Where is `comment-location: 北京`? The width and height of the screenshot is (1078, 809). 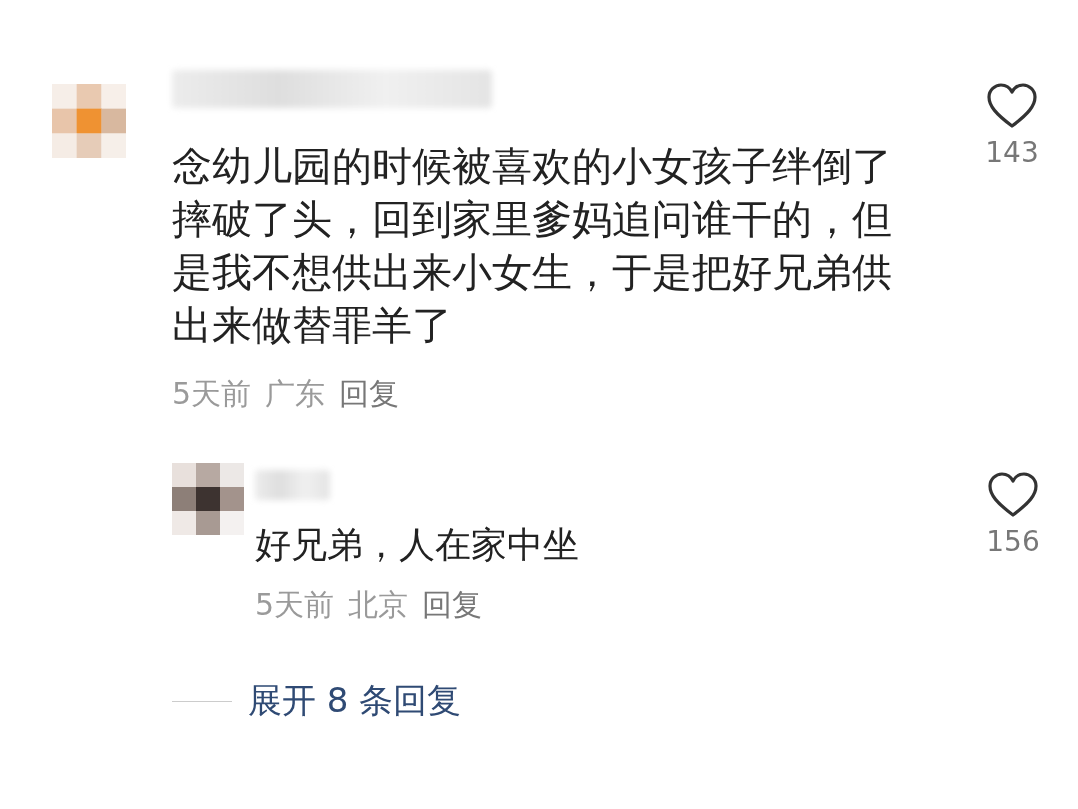 comment-location: 北京 is located at coordinates (378, 605).